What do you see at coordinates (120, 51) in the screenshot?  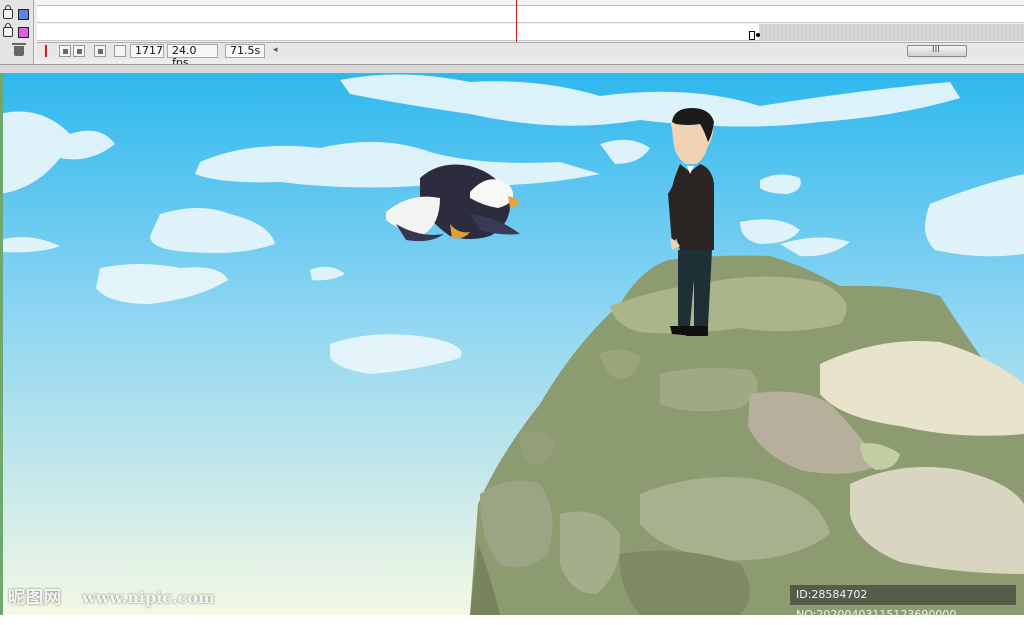 I see `modify-onion-markers-icon` at bounding box center [120, 51].